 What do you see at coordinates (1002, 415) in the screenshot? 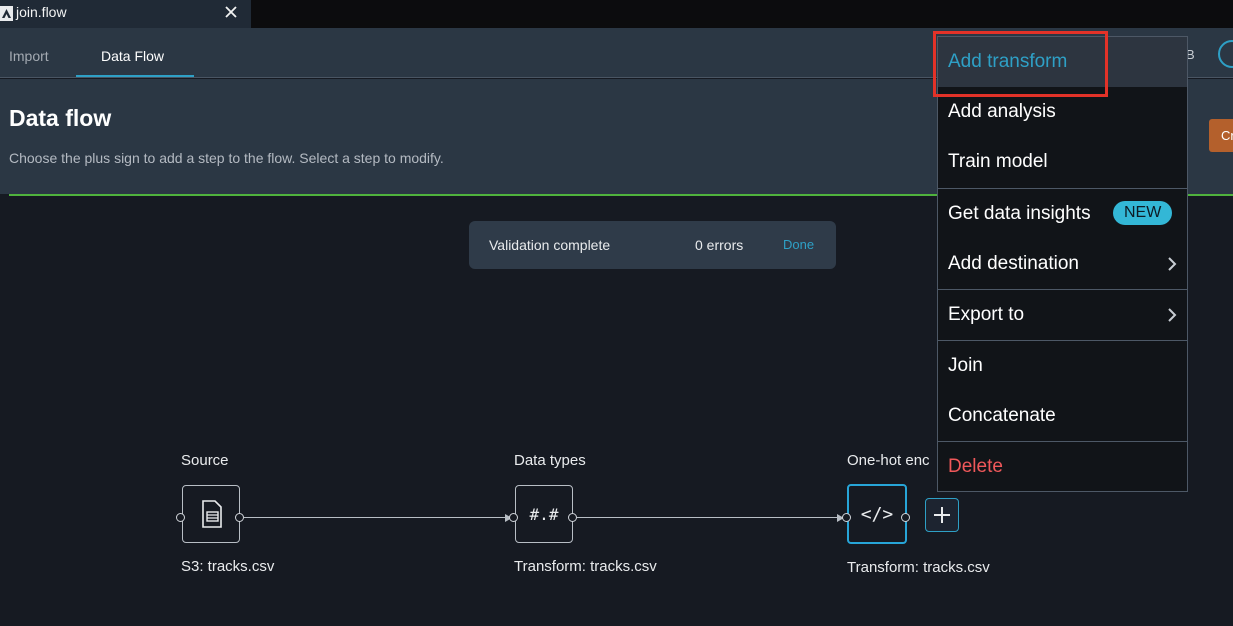
I see `menu-item-label: Concatenate` at bounding box center [1002, 415].